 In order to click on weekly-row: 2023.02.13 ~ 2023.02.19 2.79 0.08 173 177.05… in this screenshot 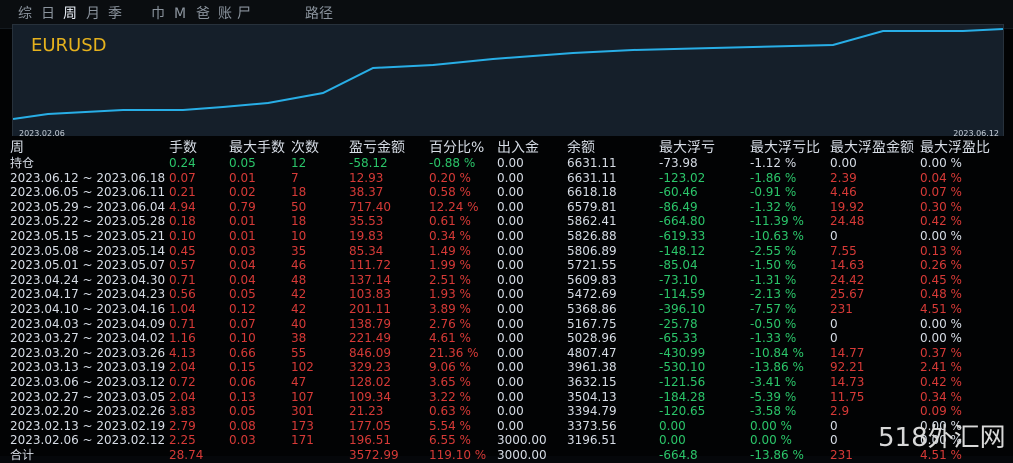, I will do `click(500, 426)`.